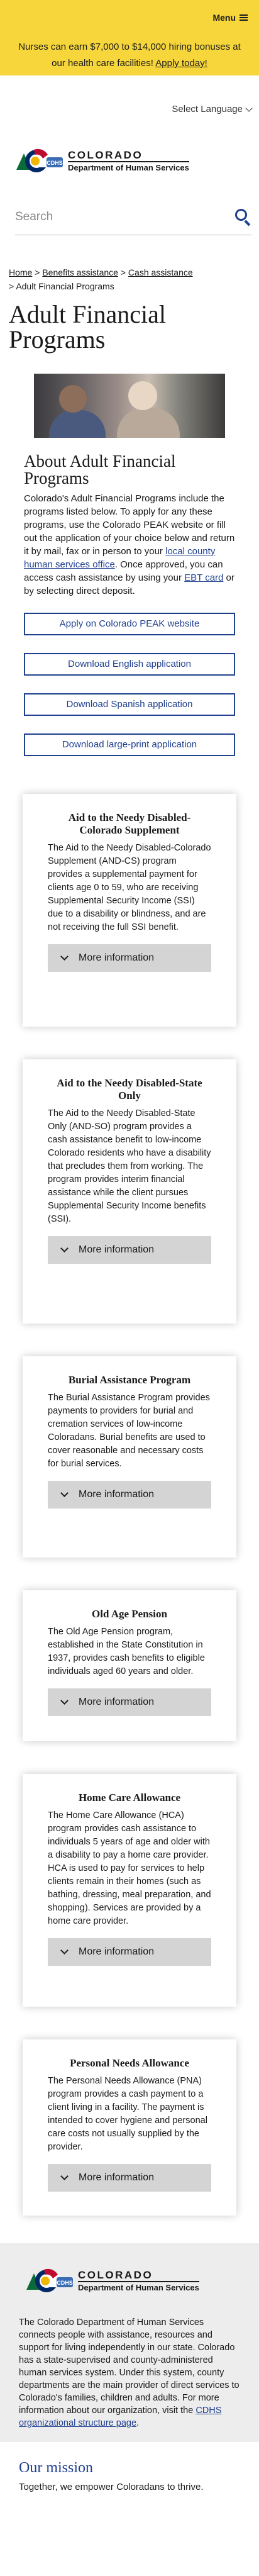  Describe the element at coordinates (129, 1089) in the screenshot. I see `program-title: Aid to the Needy Disabled-State Only` at that location.